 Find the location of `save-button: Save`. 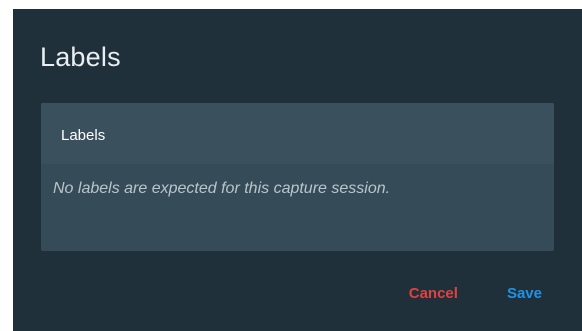

save-button: Save is located at coordinates (524, 294).